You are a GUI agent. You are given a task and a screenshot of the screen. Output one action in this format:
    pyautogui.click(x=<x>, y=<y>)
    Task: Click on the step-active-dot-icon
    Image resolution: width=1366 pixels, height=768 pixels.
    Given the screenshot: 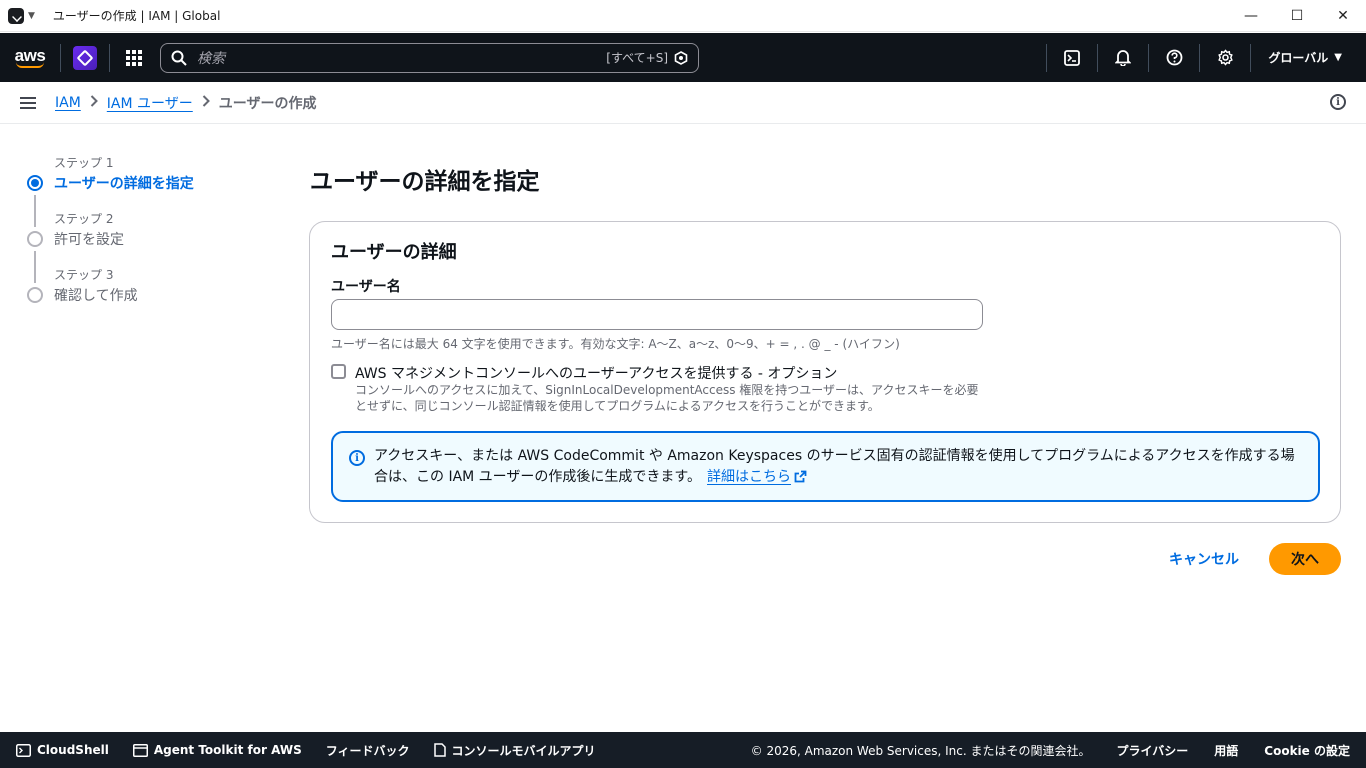 What is the action you would take?
    pyautogui.click(x=35, y=183)
    